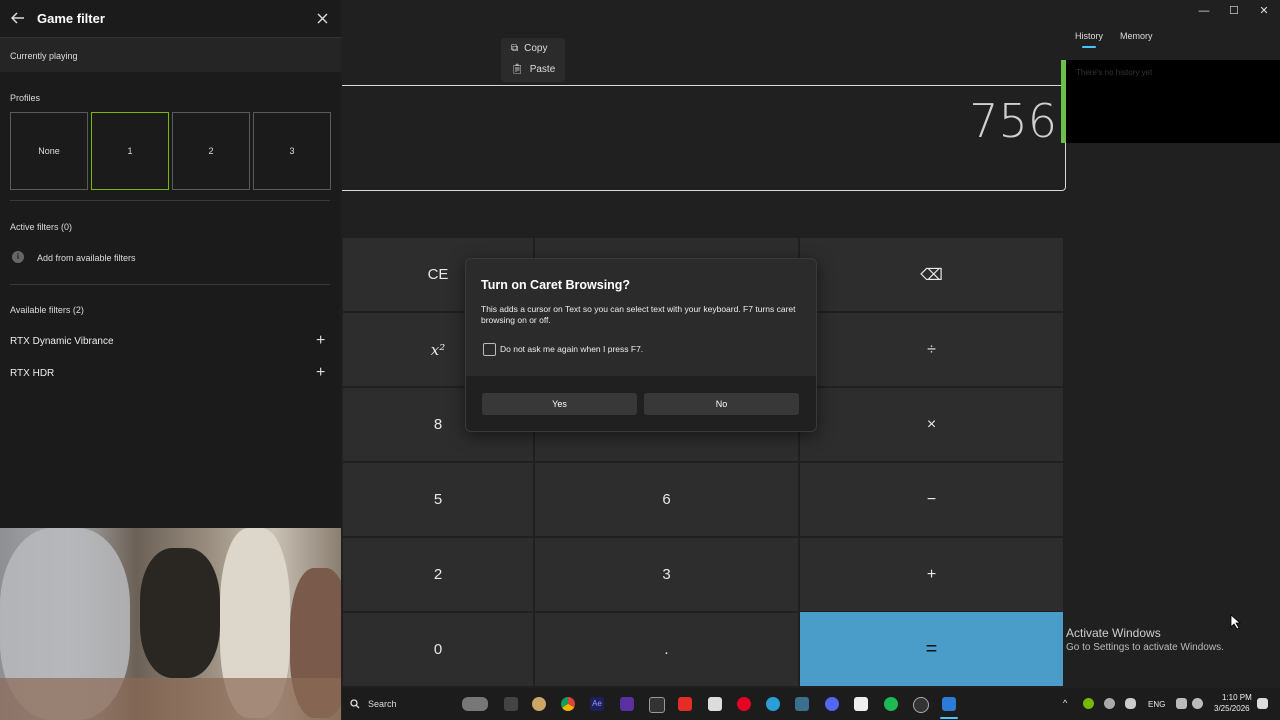 Image resolution: width=1280 pixels, height=720 pixels. Describe the element at coordinates (49, 151) in the screenshot. I see `profile-none: None` at that location.